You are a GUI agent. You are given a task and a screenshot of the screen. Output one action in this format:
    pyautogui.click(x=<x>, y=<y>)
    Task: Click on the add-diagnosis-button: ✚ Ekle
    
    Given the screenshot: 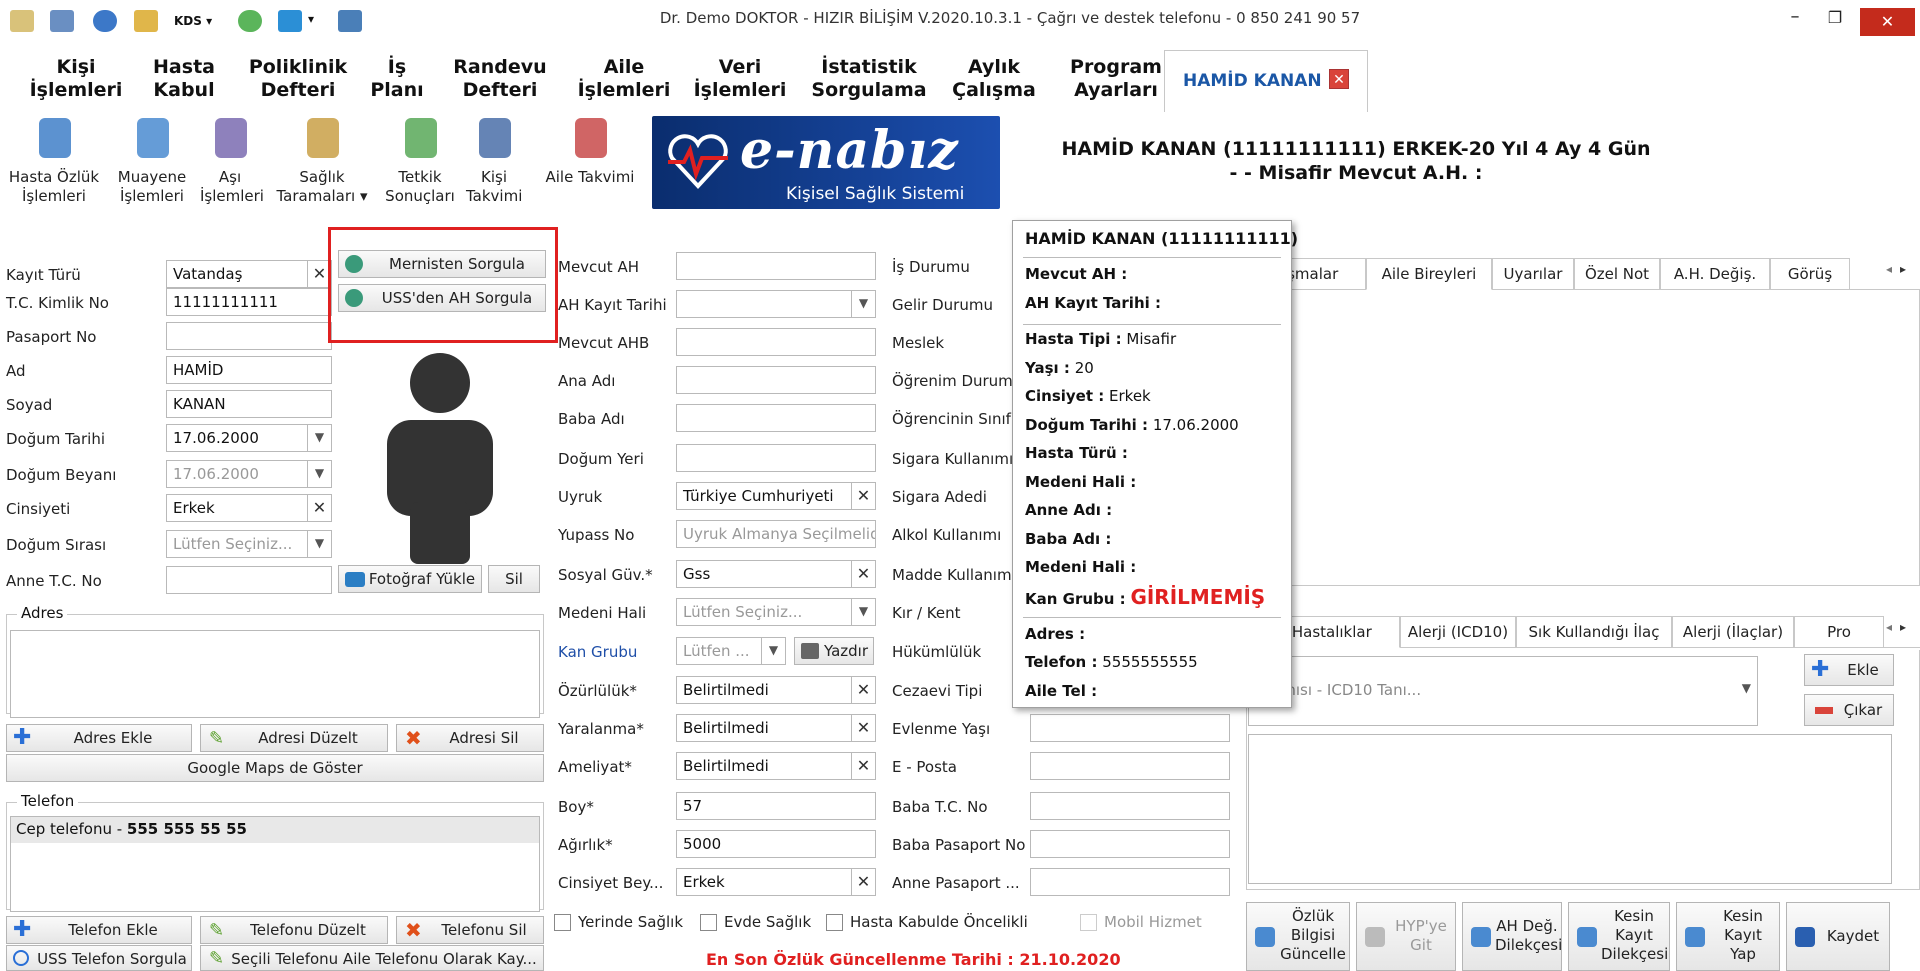 What is the action you would take?
    pyautogui.click(x=1849, y=670)
    